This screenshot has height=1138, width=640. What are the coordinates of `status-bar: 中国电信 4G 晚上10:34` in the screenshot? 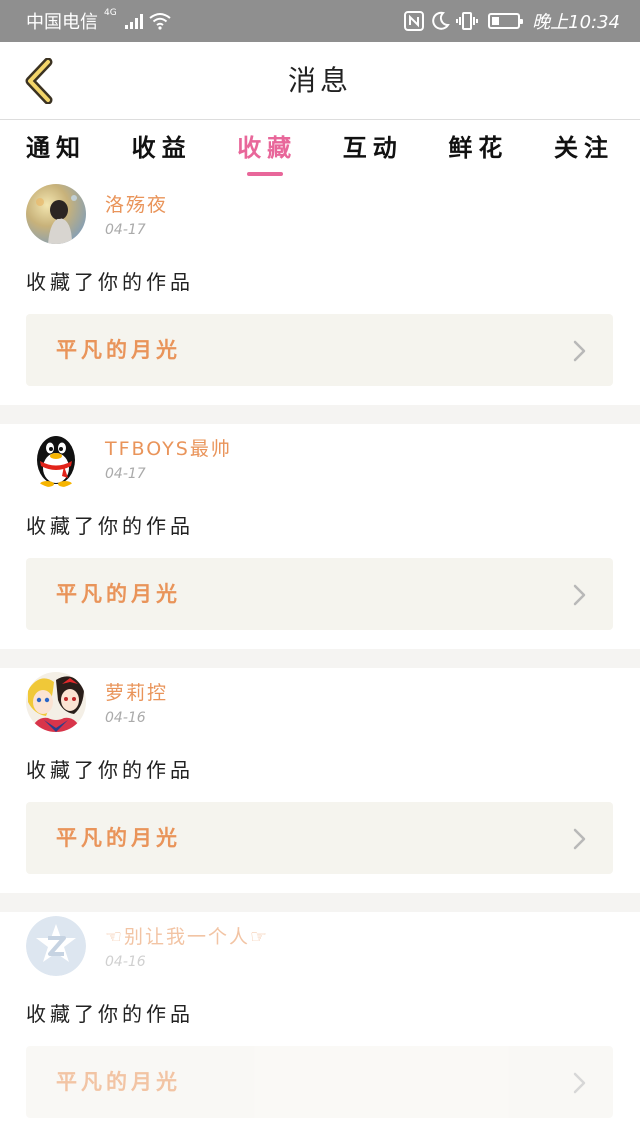 It's located at (320, 21).